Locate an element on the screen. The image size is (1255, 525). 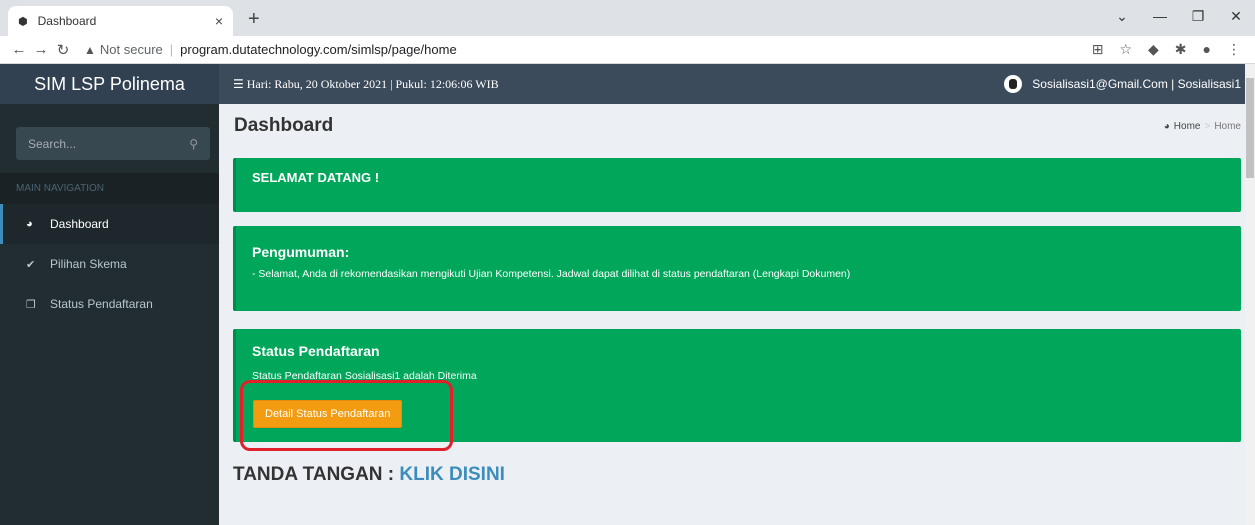
sidebar-item-label: Pilihan Skema is located at coordinates (88, 264).